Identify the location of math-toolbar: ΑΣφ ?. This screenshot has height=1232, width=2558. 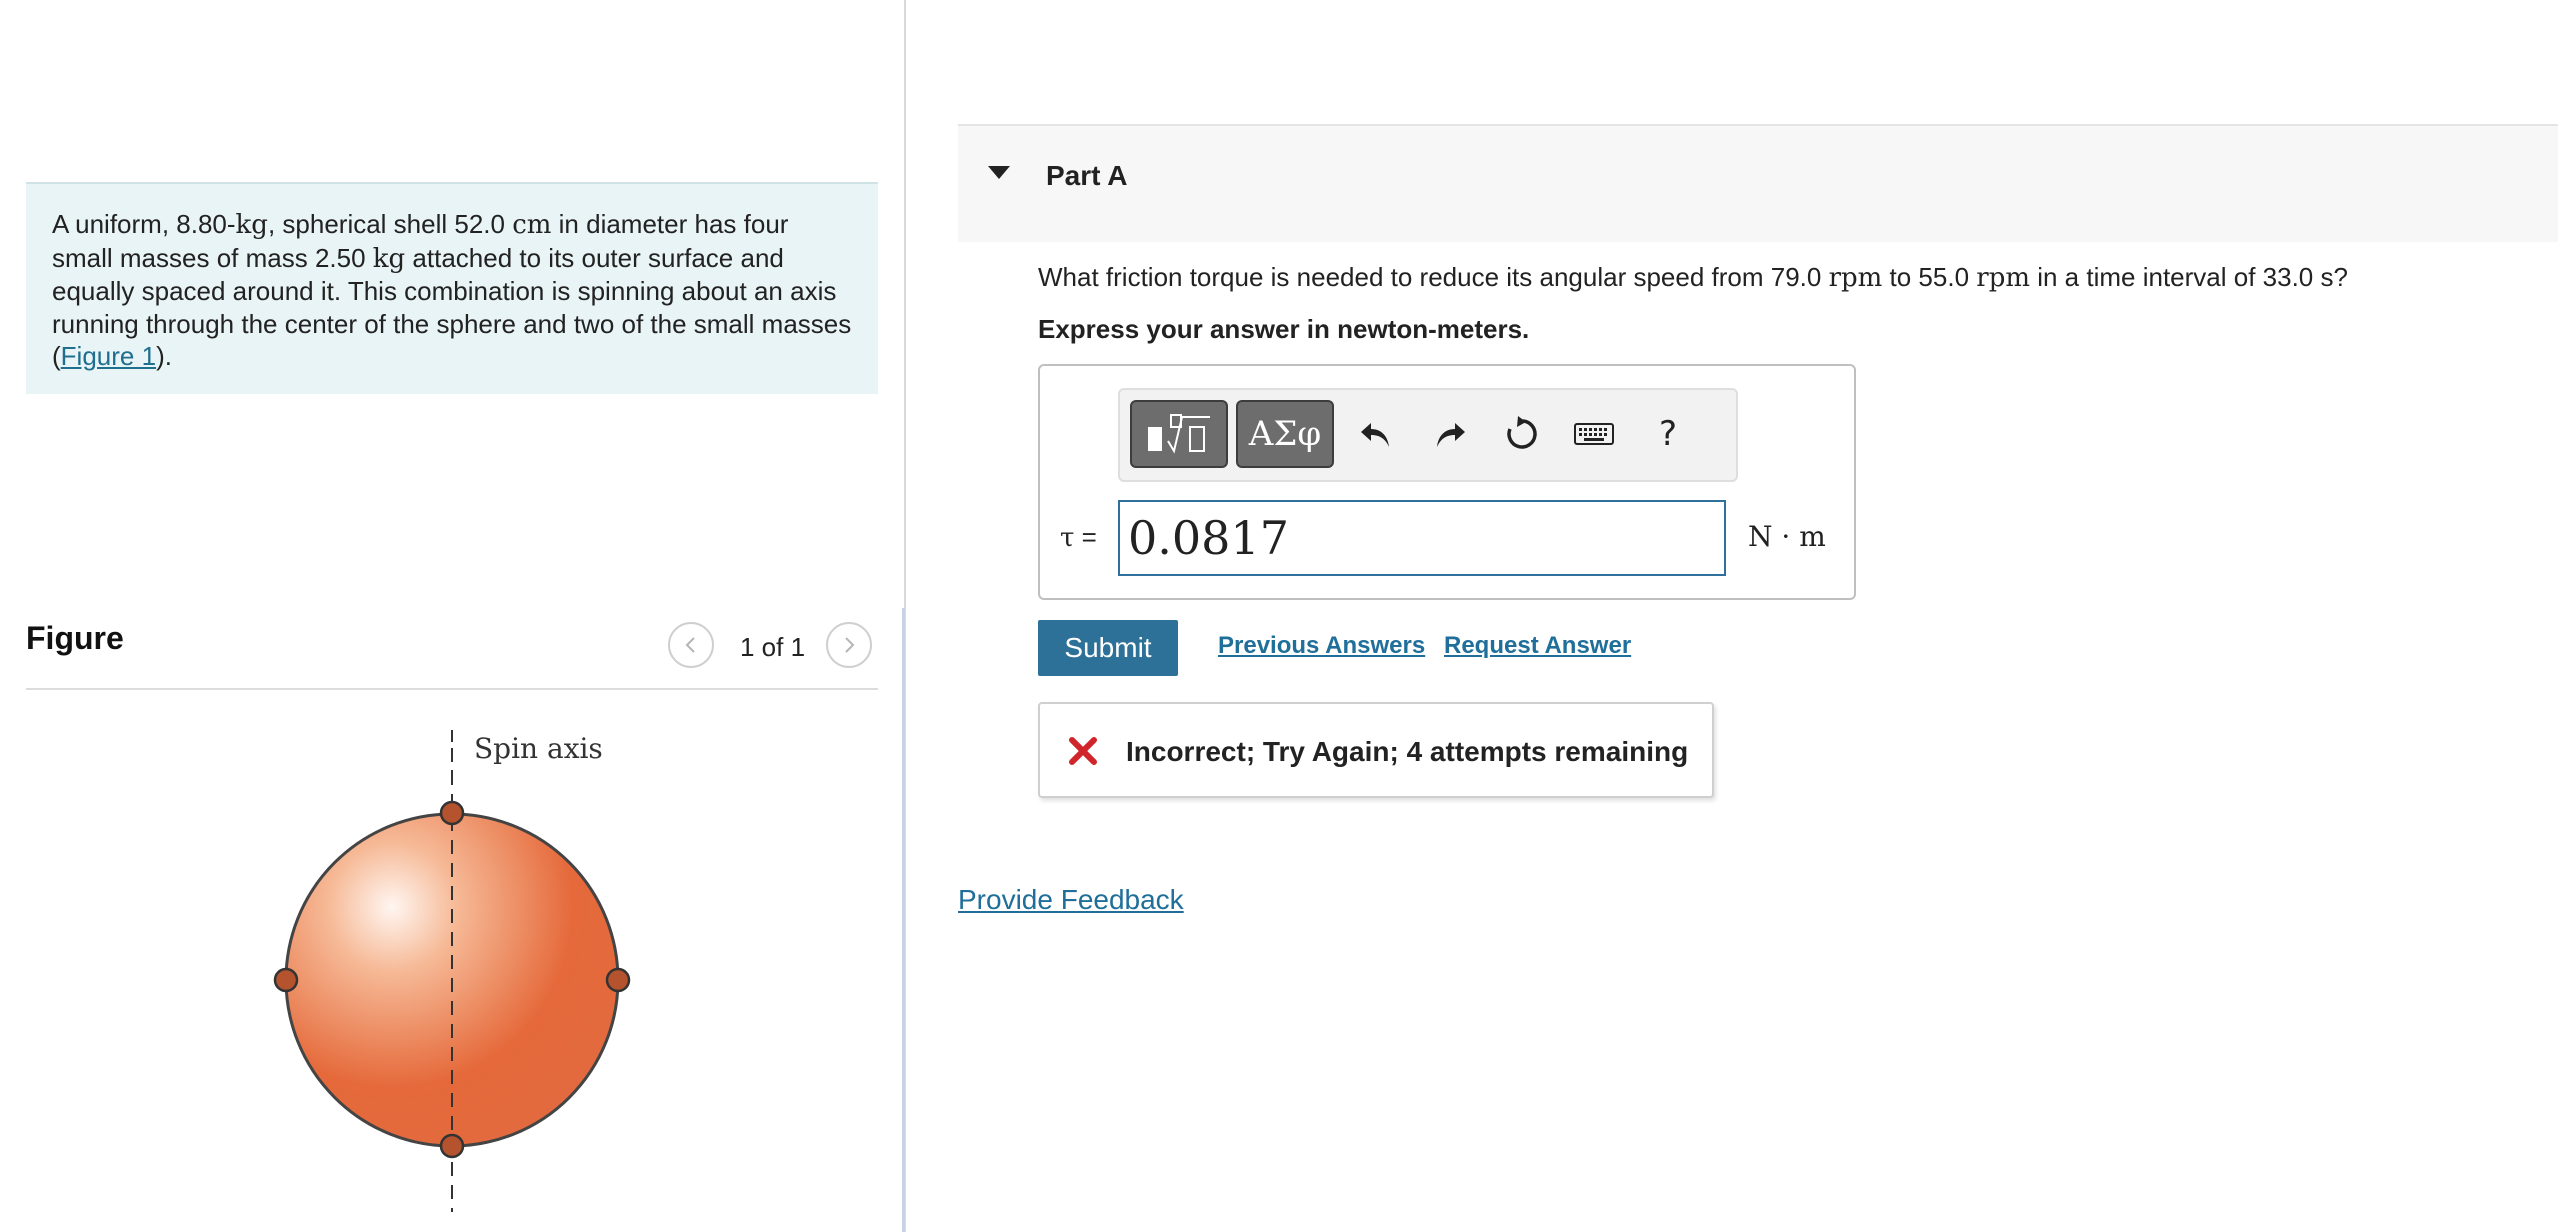
(1428, 435).